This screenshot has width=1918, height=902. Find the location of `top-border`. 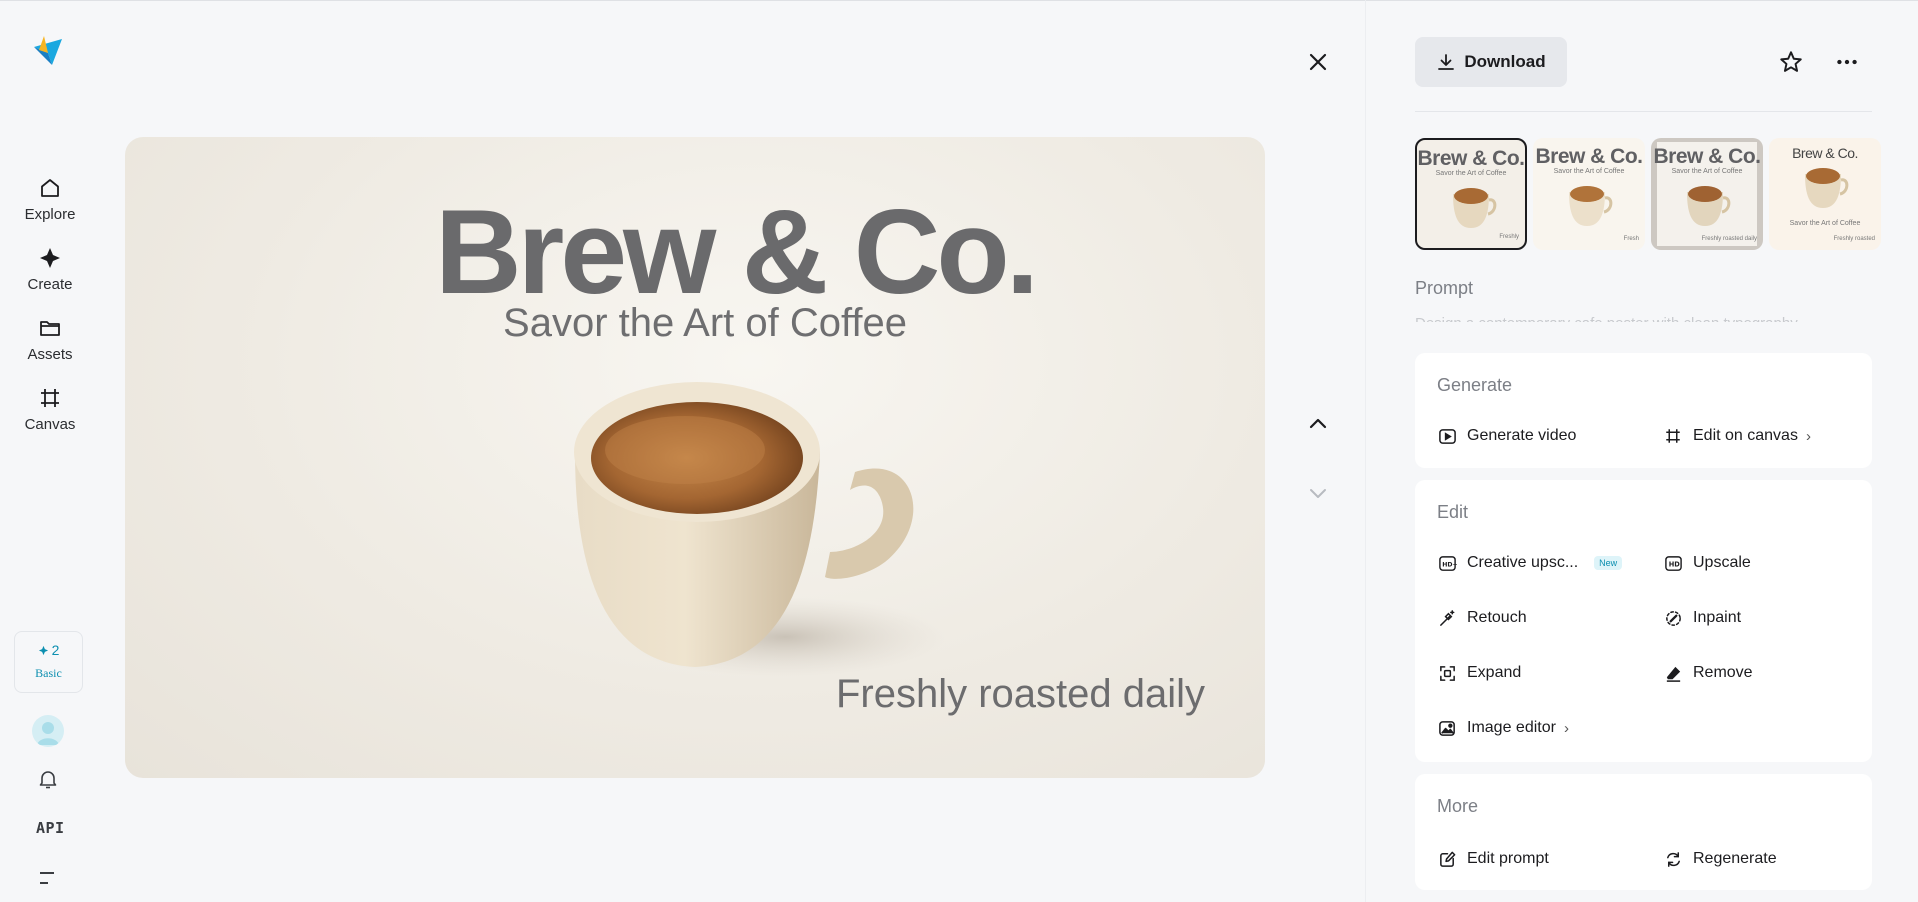

top-border is located at coordinates (959, 0).